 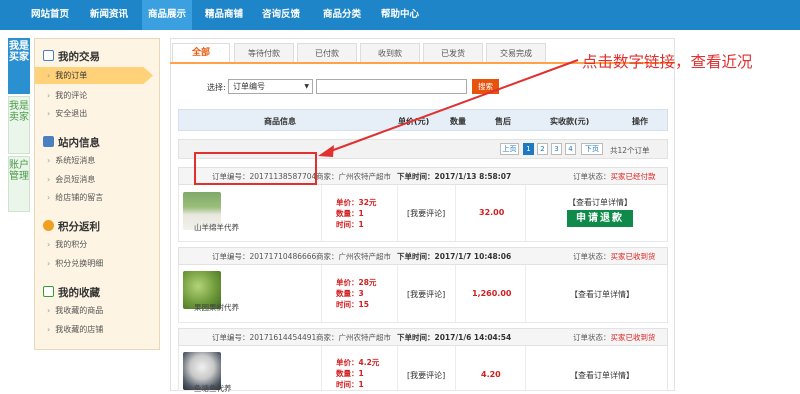 What do you see at coordinates (391, 86) in the screenshot?
I see `search-input` at bounding box center [391, 86].